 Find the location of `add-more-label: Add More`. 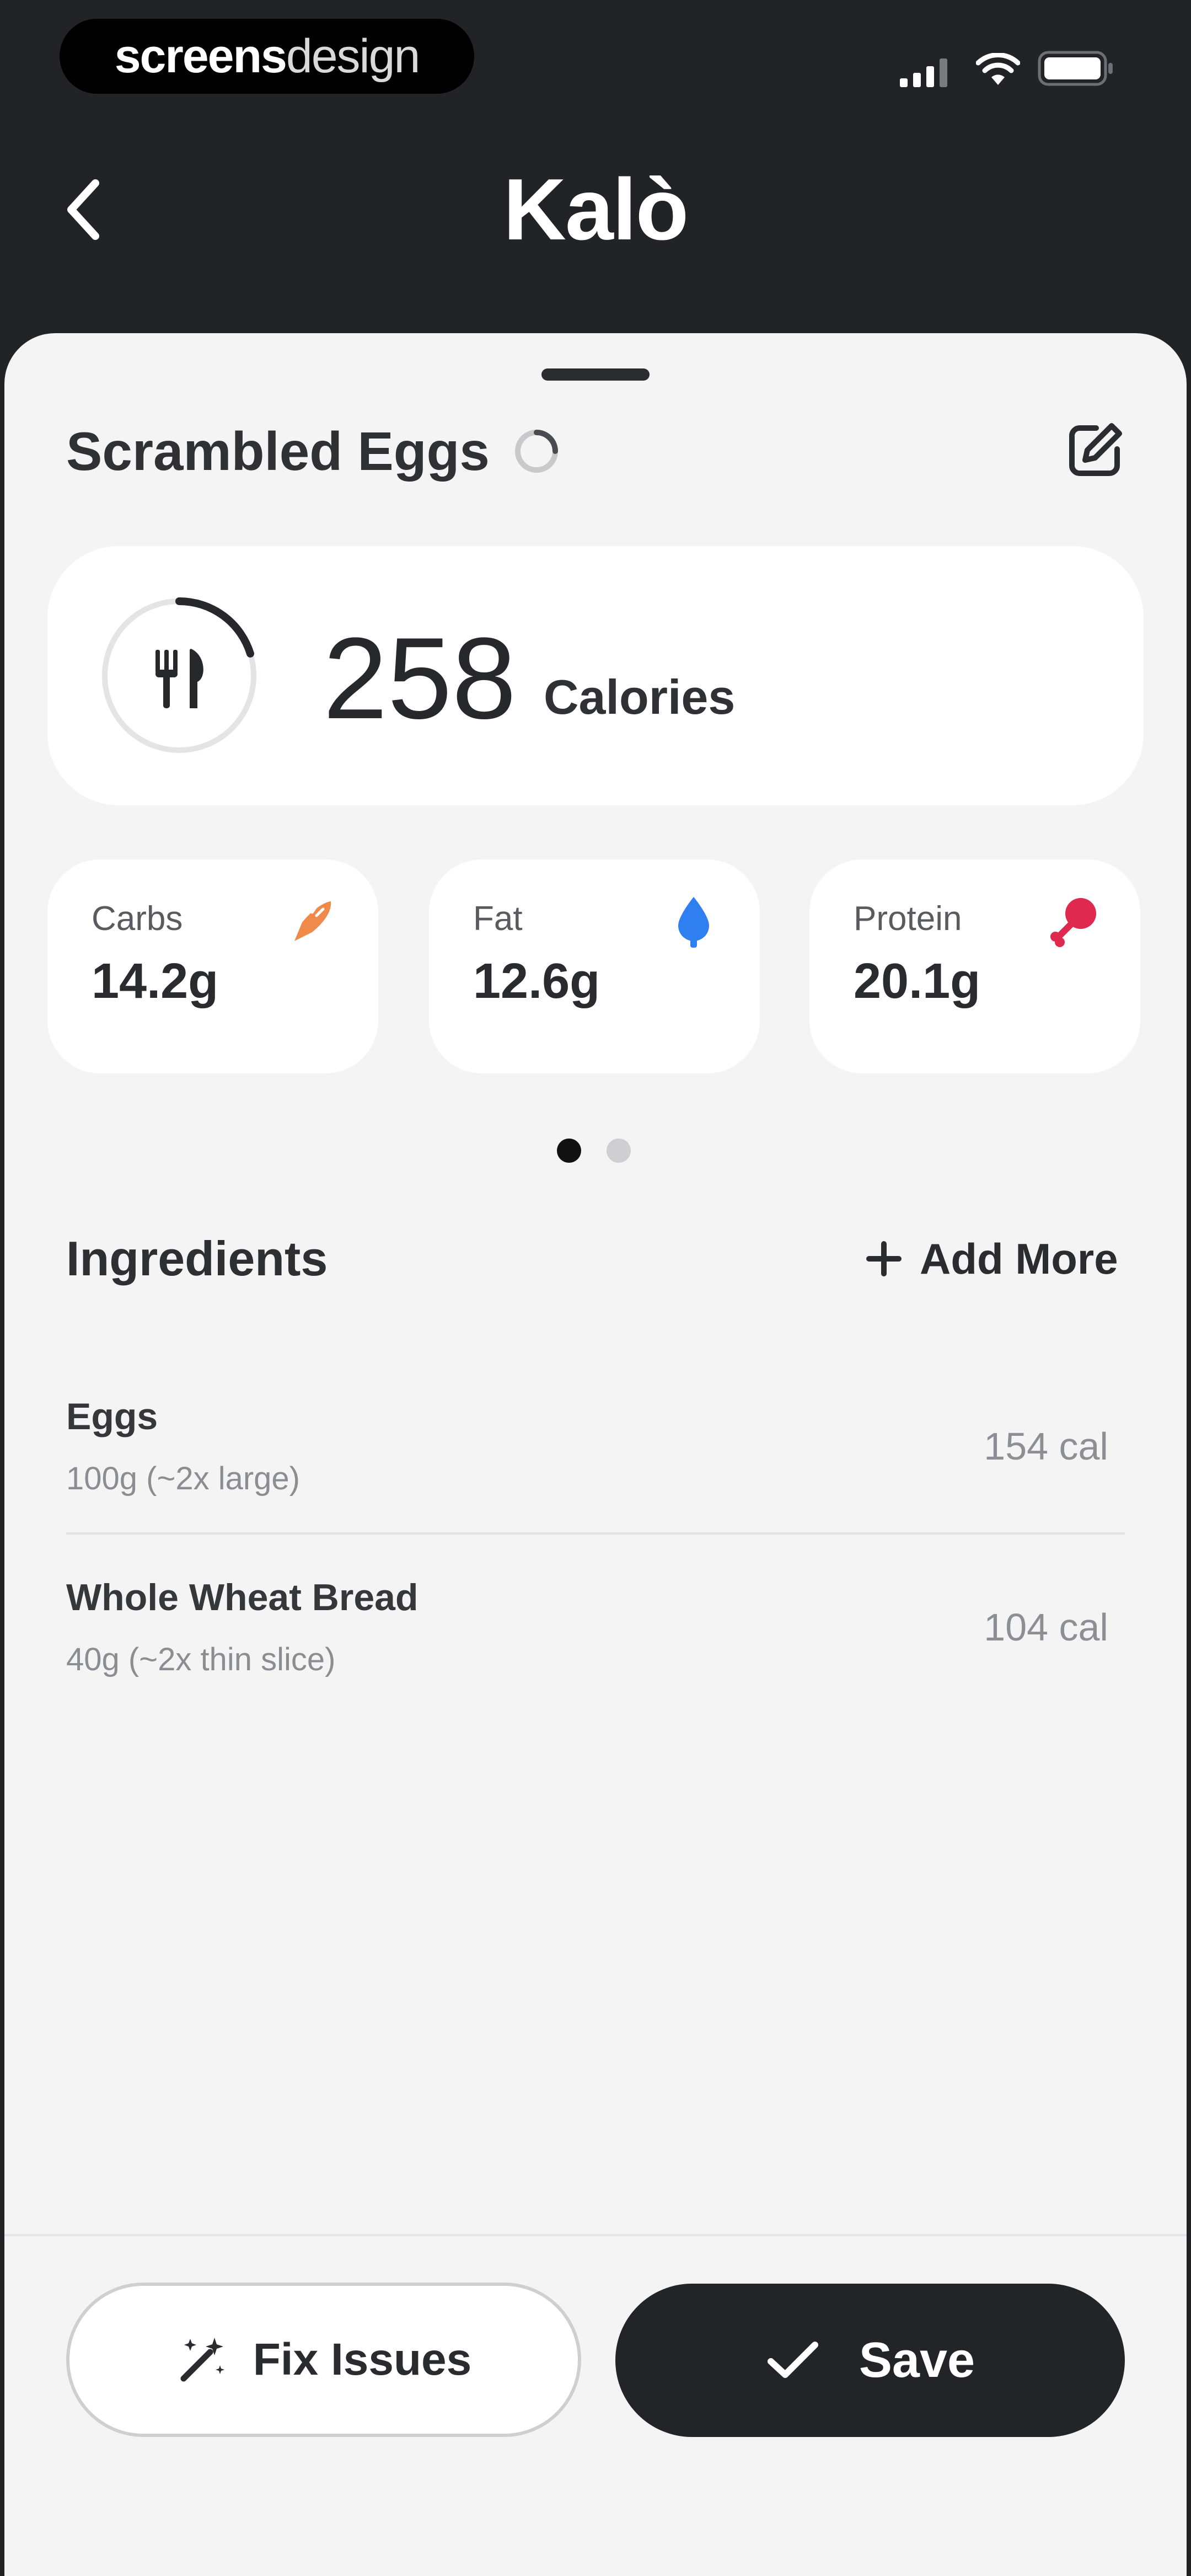

add-more-label: Add More is located at coordinates (1019, 1258).